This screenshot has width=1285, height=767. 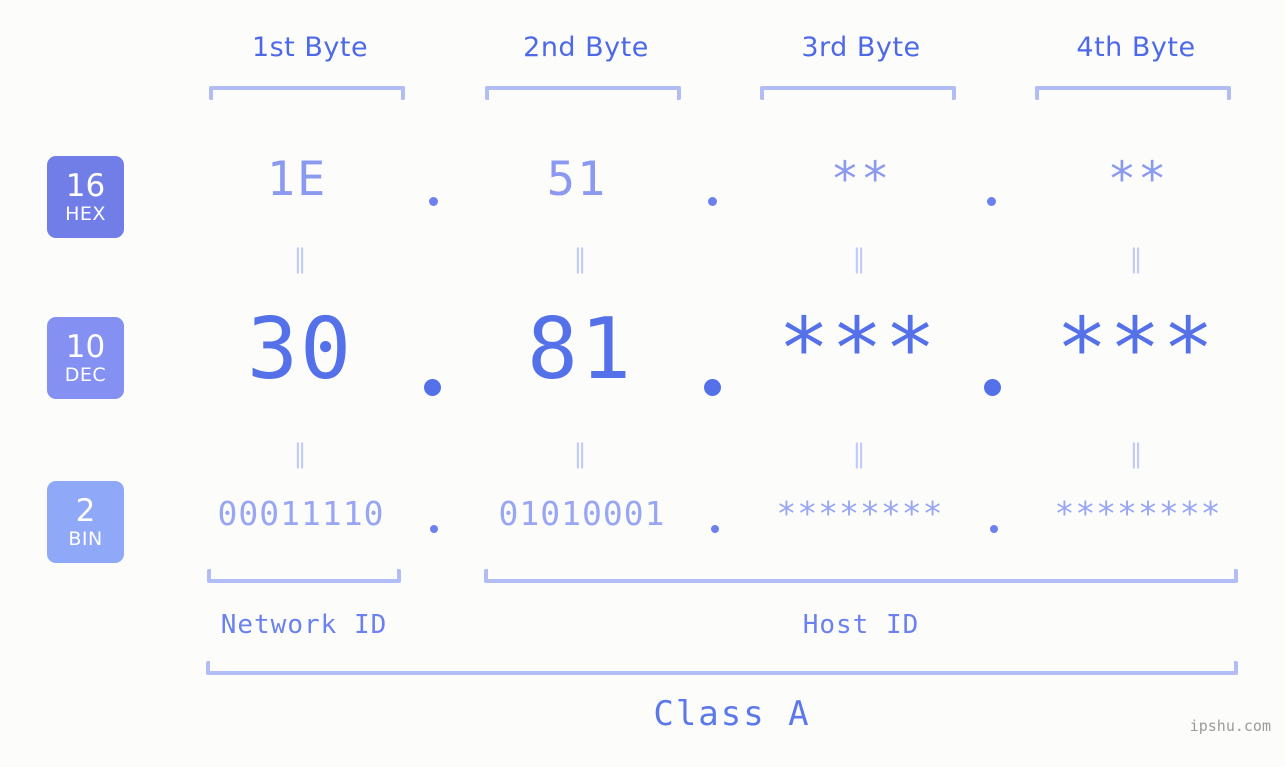 I want to click on network-id-label: Network ID, so click(x=304, y=625).